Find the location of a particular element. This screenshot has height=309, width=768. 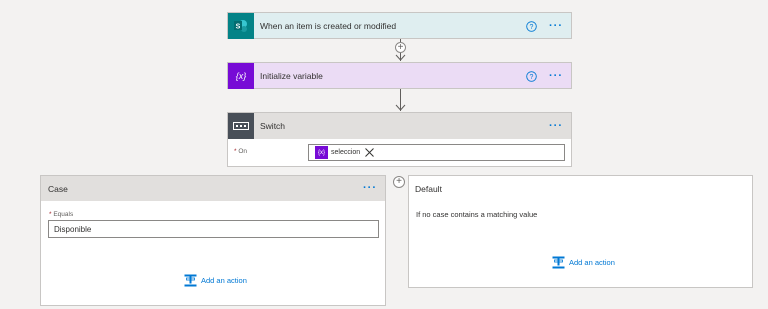

token-label: seleccion is located at coordinates (346, 152).